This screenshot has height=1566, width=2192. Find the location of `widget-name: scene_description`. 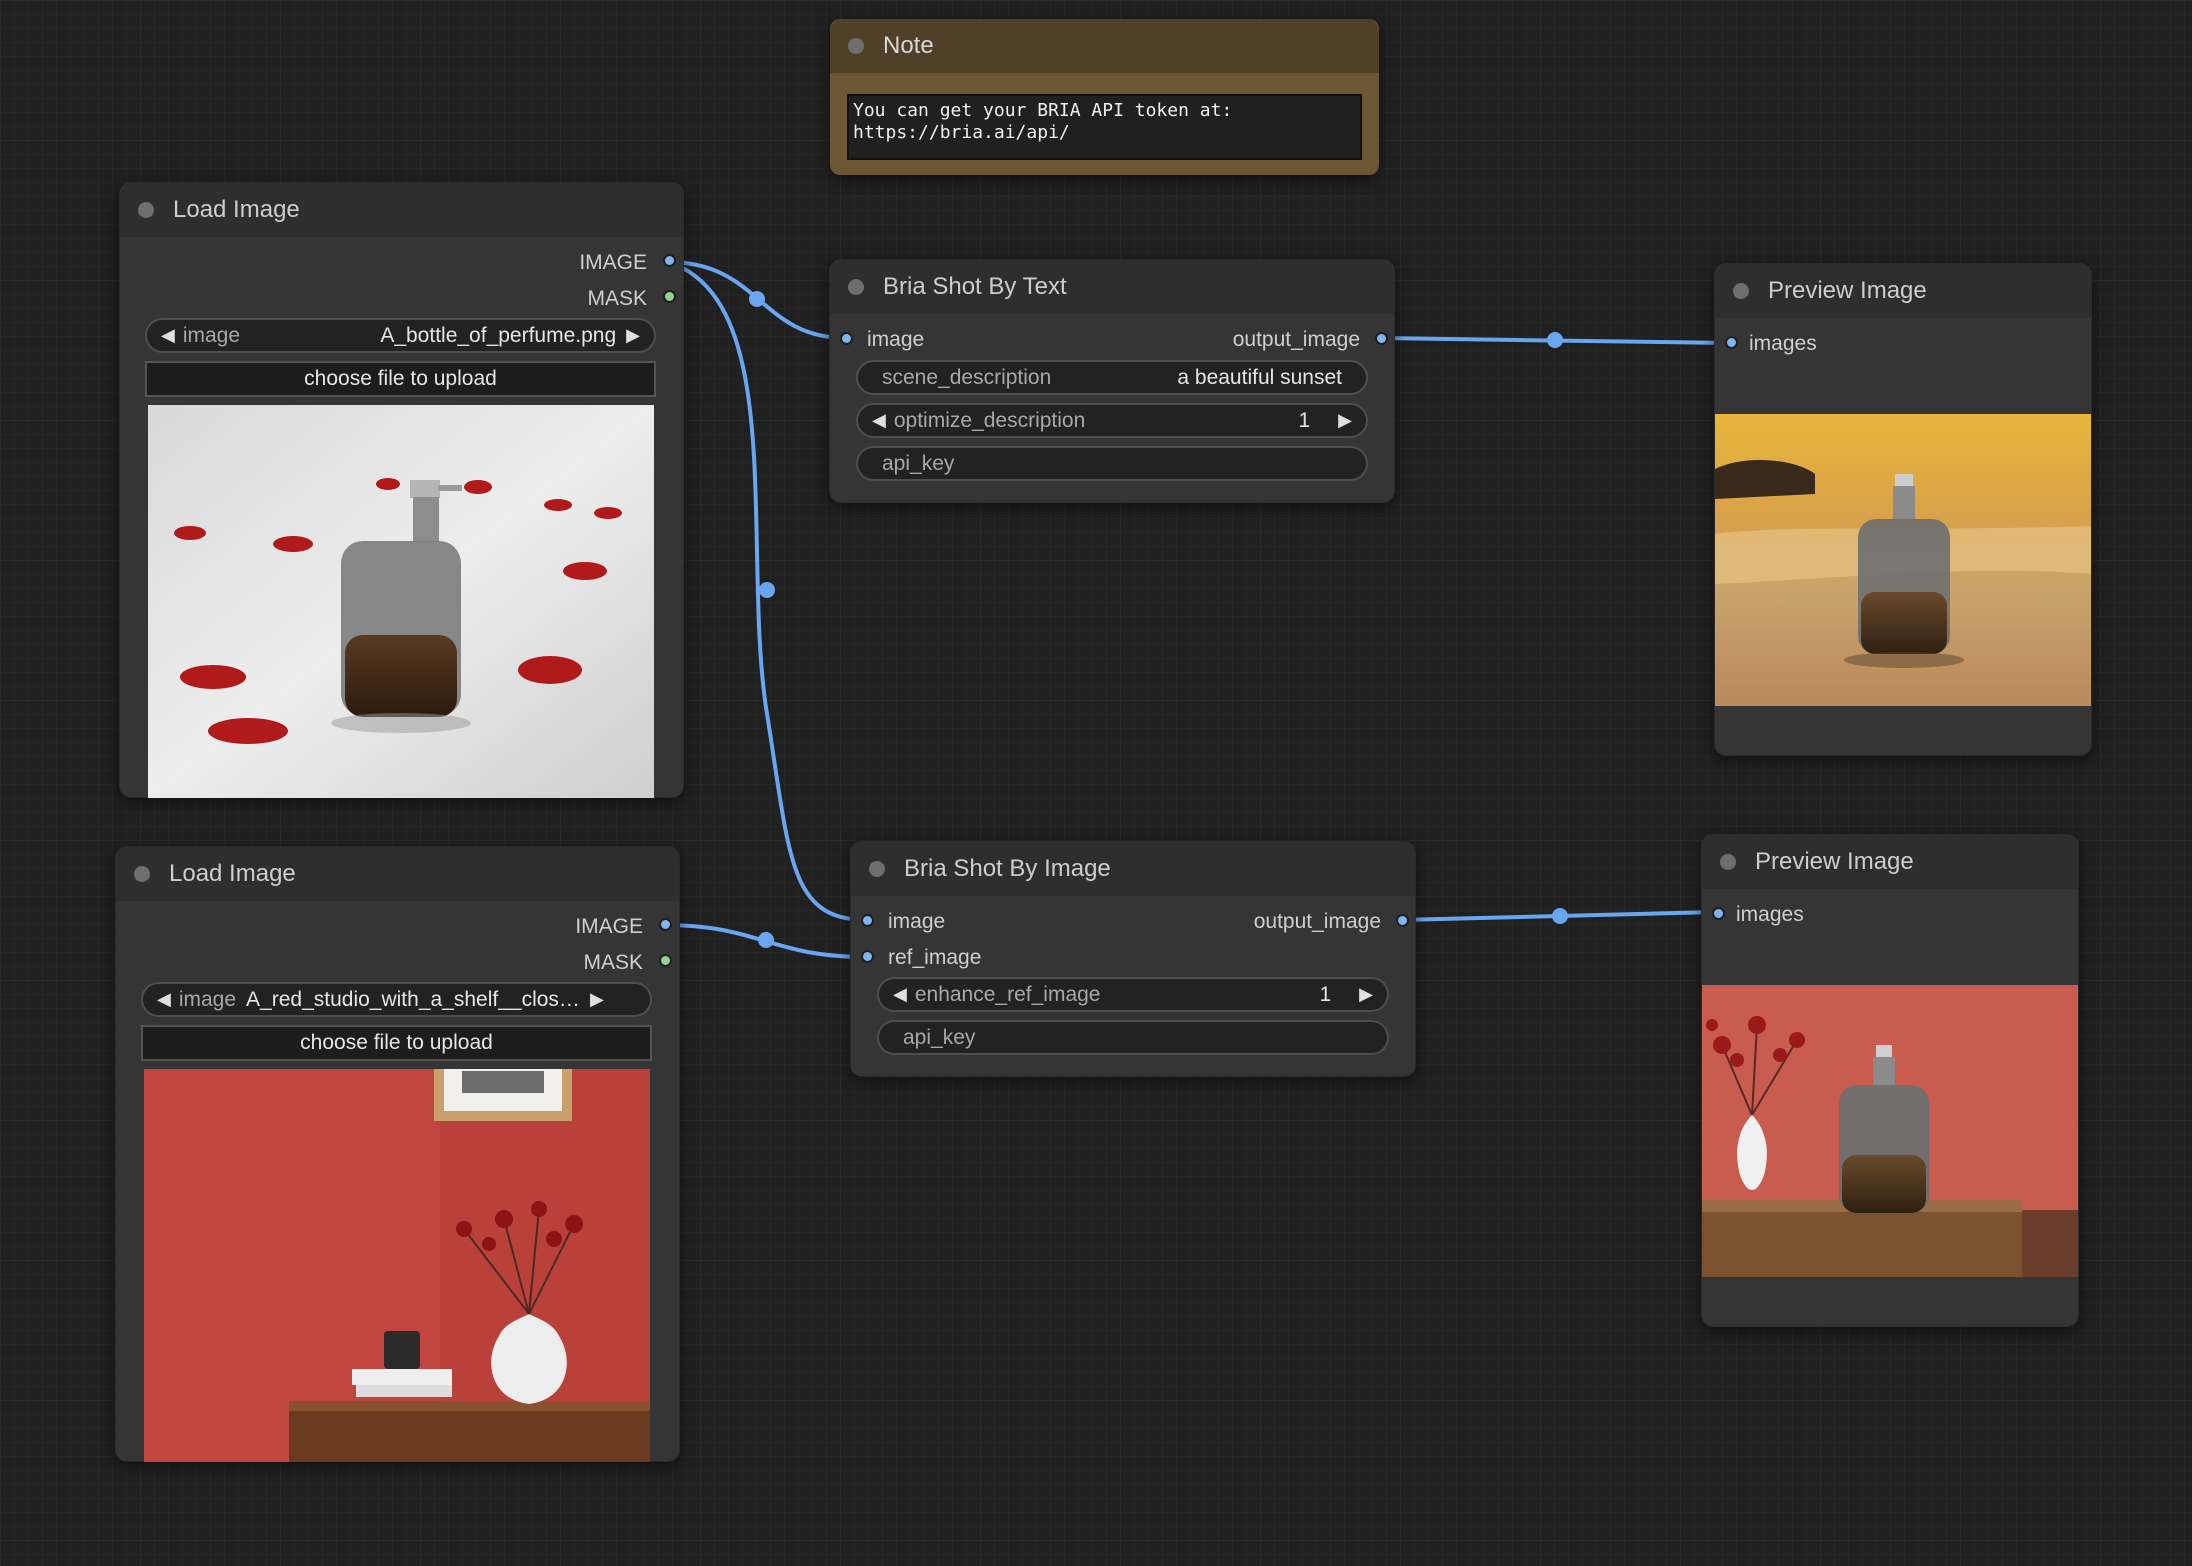

widget-name: scene_description is located at coordinates (967, 377).